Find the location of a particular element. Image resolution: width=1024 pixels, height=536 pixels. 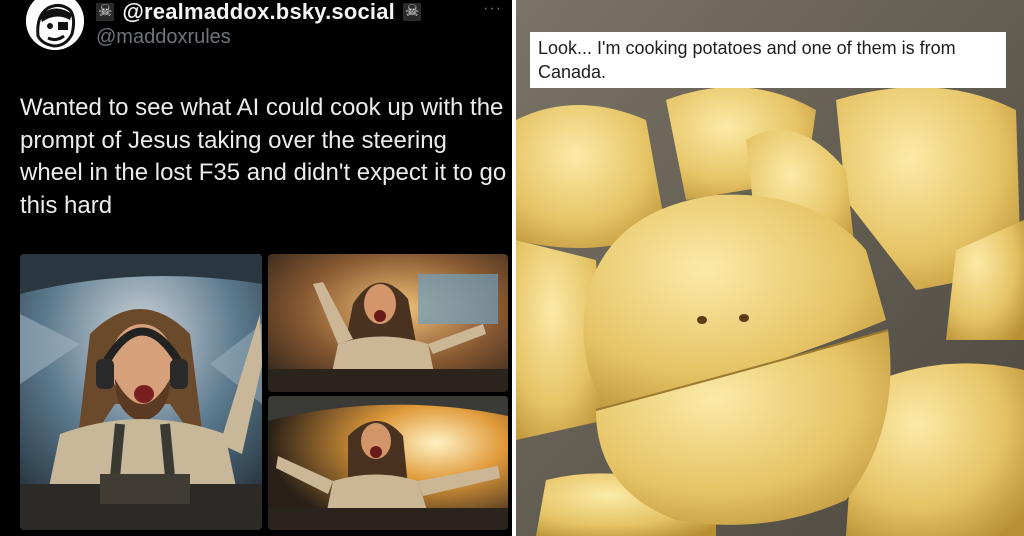

author-username: @maddoxrules is located at coordinates (163, 37).